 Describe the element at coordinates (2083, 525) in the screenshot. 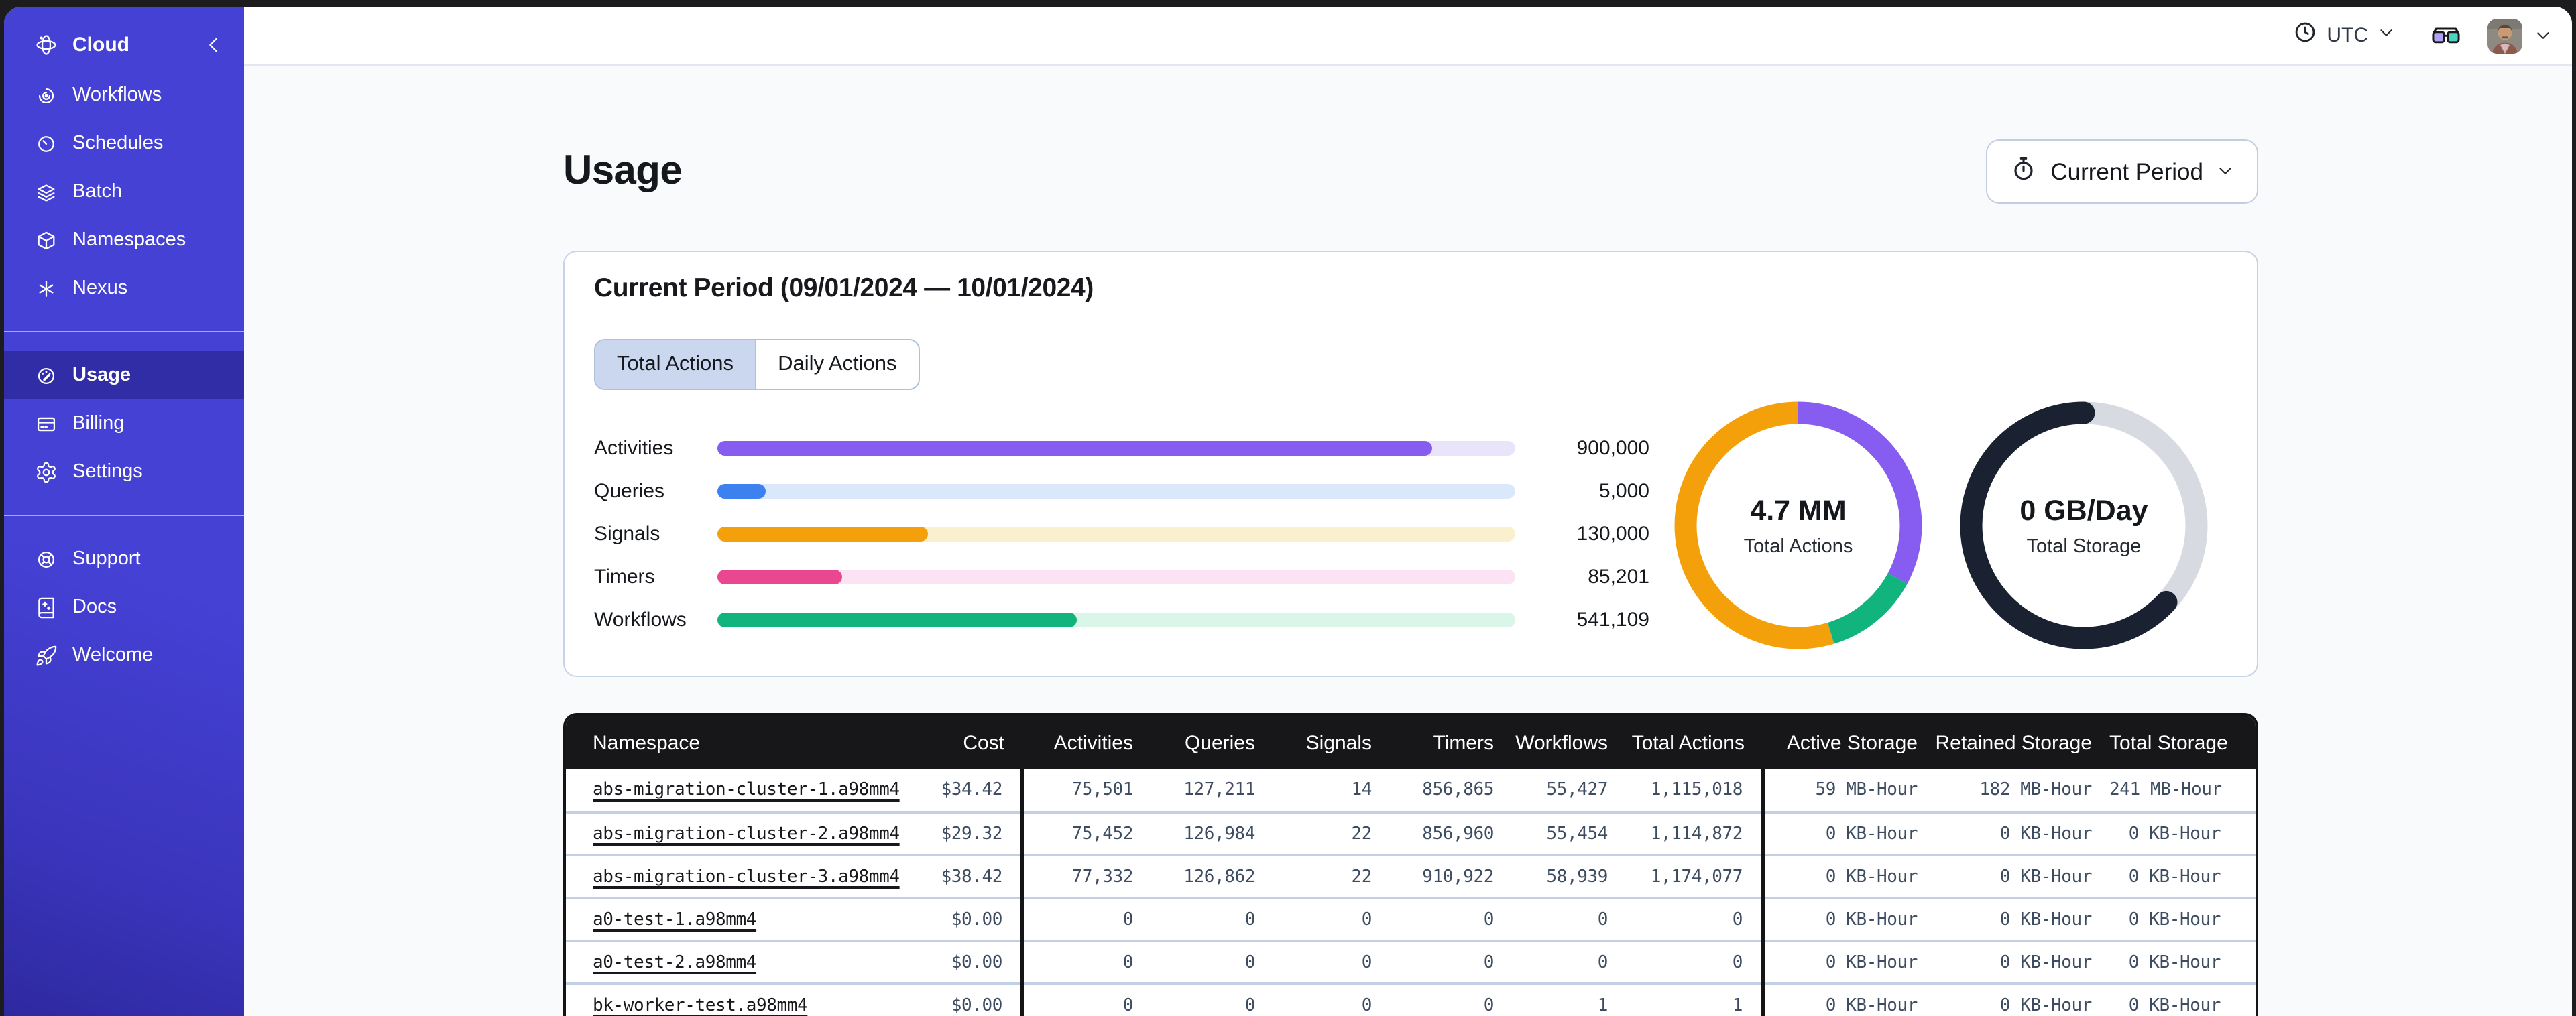

I see `total-storage-donut: 0 GB/Day Total Storage` at that location.